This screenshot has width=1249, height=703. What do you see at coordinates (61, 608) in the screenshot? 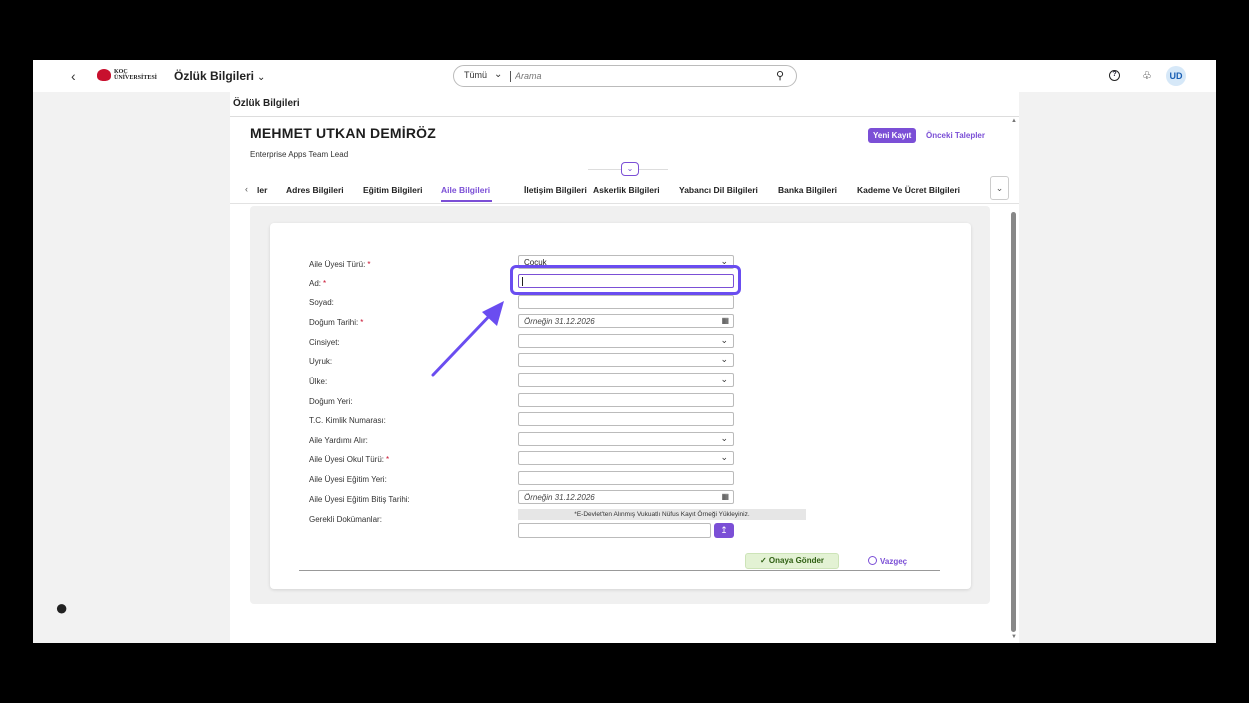
I see `assistant-logo-icon: ●` at bounding box center [61, 608].